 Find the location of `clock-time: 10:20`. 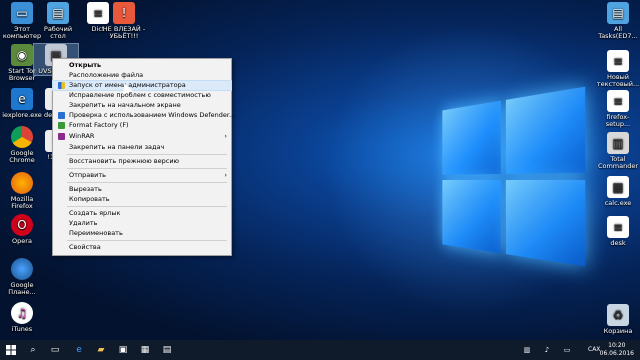

clock-time: 10:20 is located at coordinates (617, 345).